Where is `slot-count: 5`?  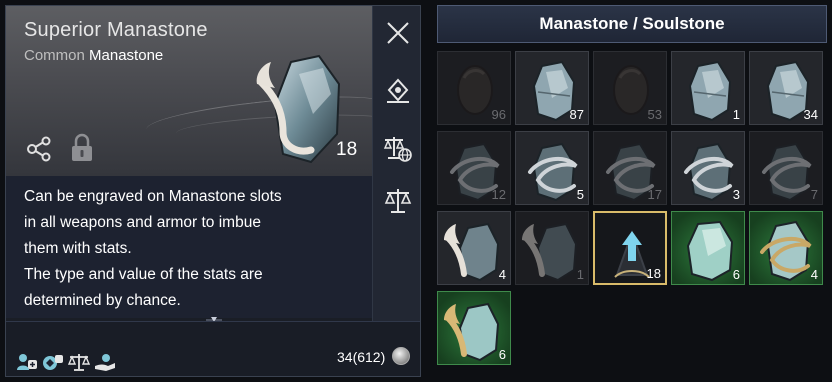 slot-count: 5 is located at coordinates (580, 194).